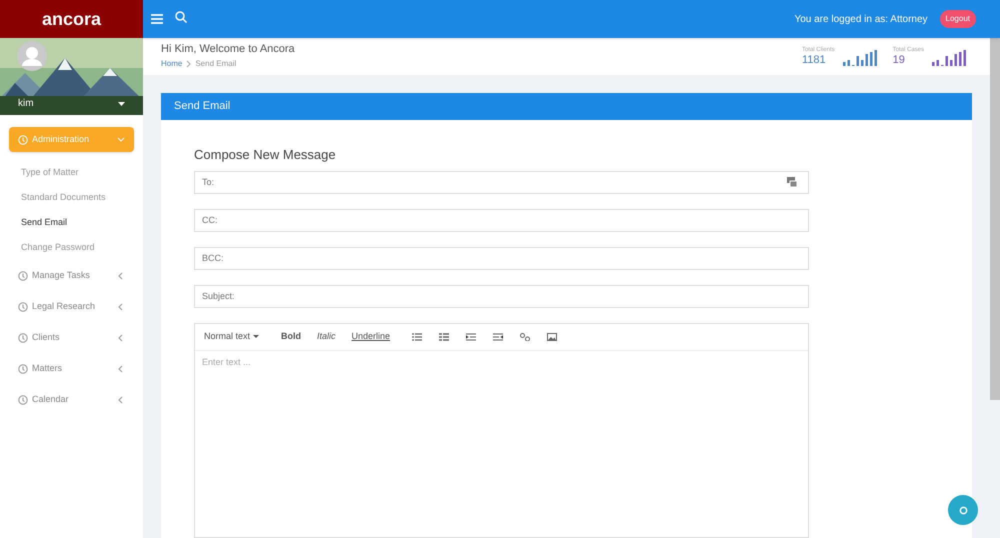  Describe the element at coordinates (326, 337) in the screenshot. I see `italic-button: Italic` at that location.